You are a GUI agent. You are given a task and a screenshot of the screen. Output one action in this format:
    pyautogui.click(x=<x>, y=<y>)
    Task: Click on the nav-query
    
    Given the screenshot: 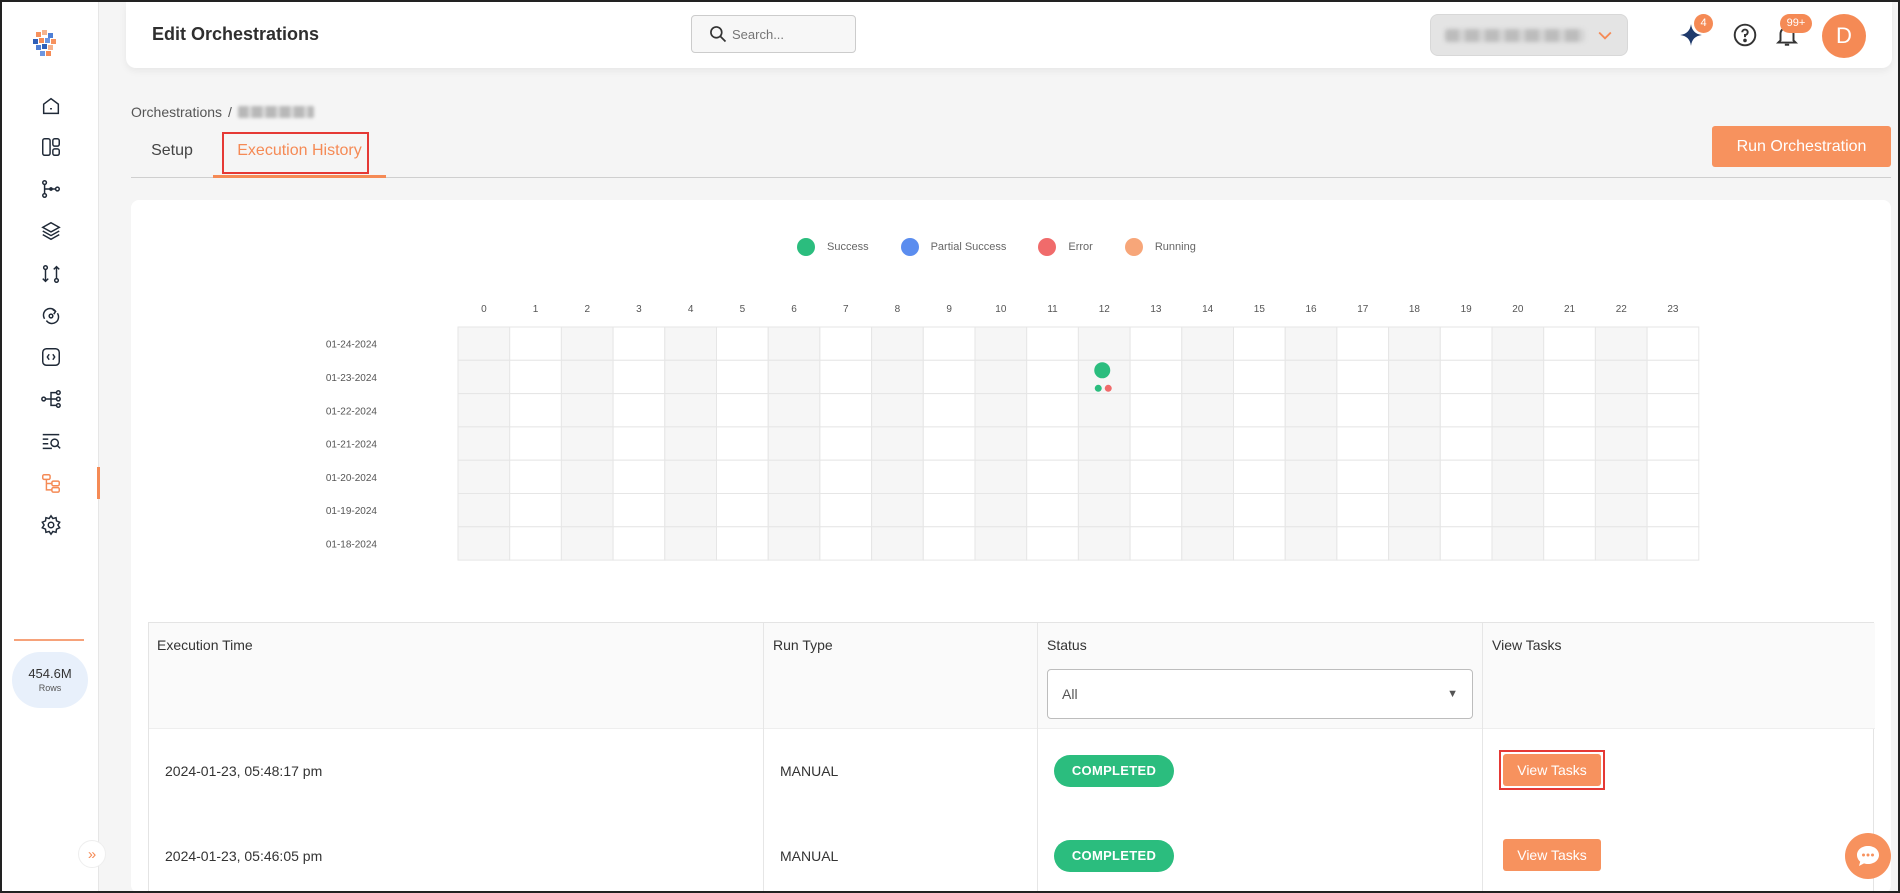 What is the action you would take?
    pyautogui.click(x=50, y=441)
    